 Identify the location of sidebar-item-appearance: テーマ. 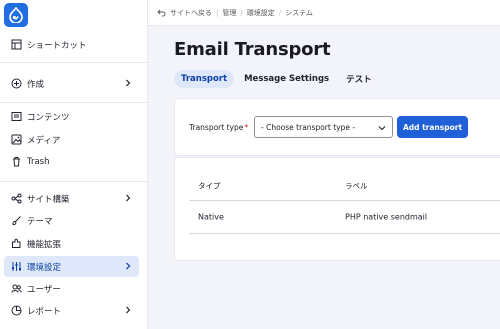
(71, 220).